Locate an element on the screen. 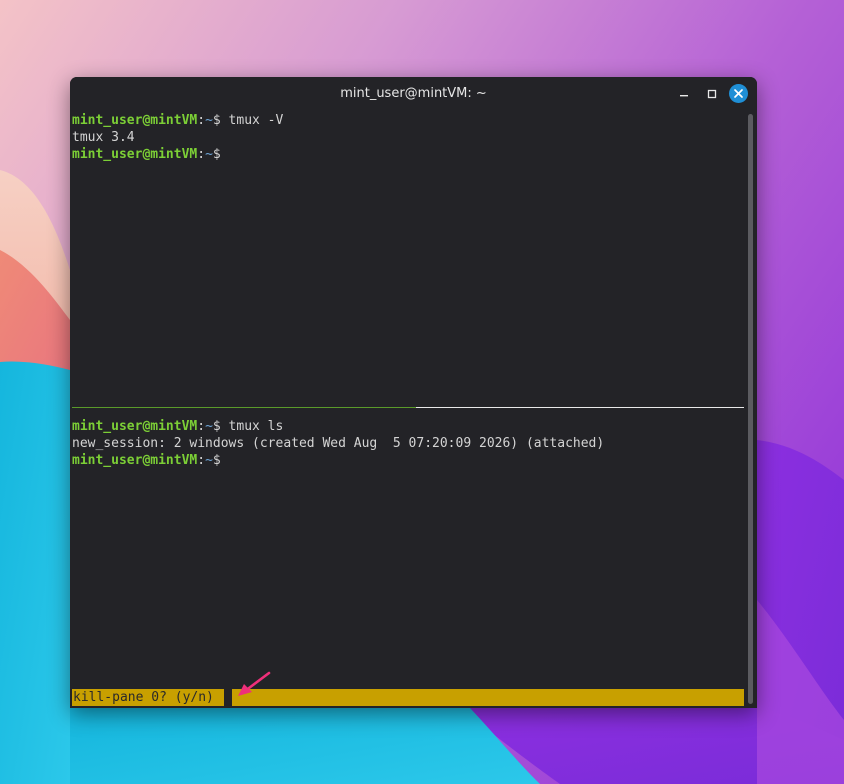 This screenshot has width=844, height=784. window-title: mint_user@mintVM: ~ is located at coordinates (413, 93).